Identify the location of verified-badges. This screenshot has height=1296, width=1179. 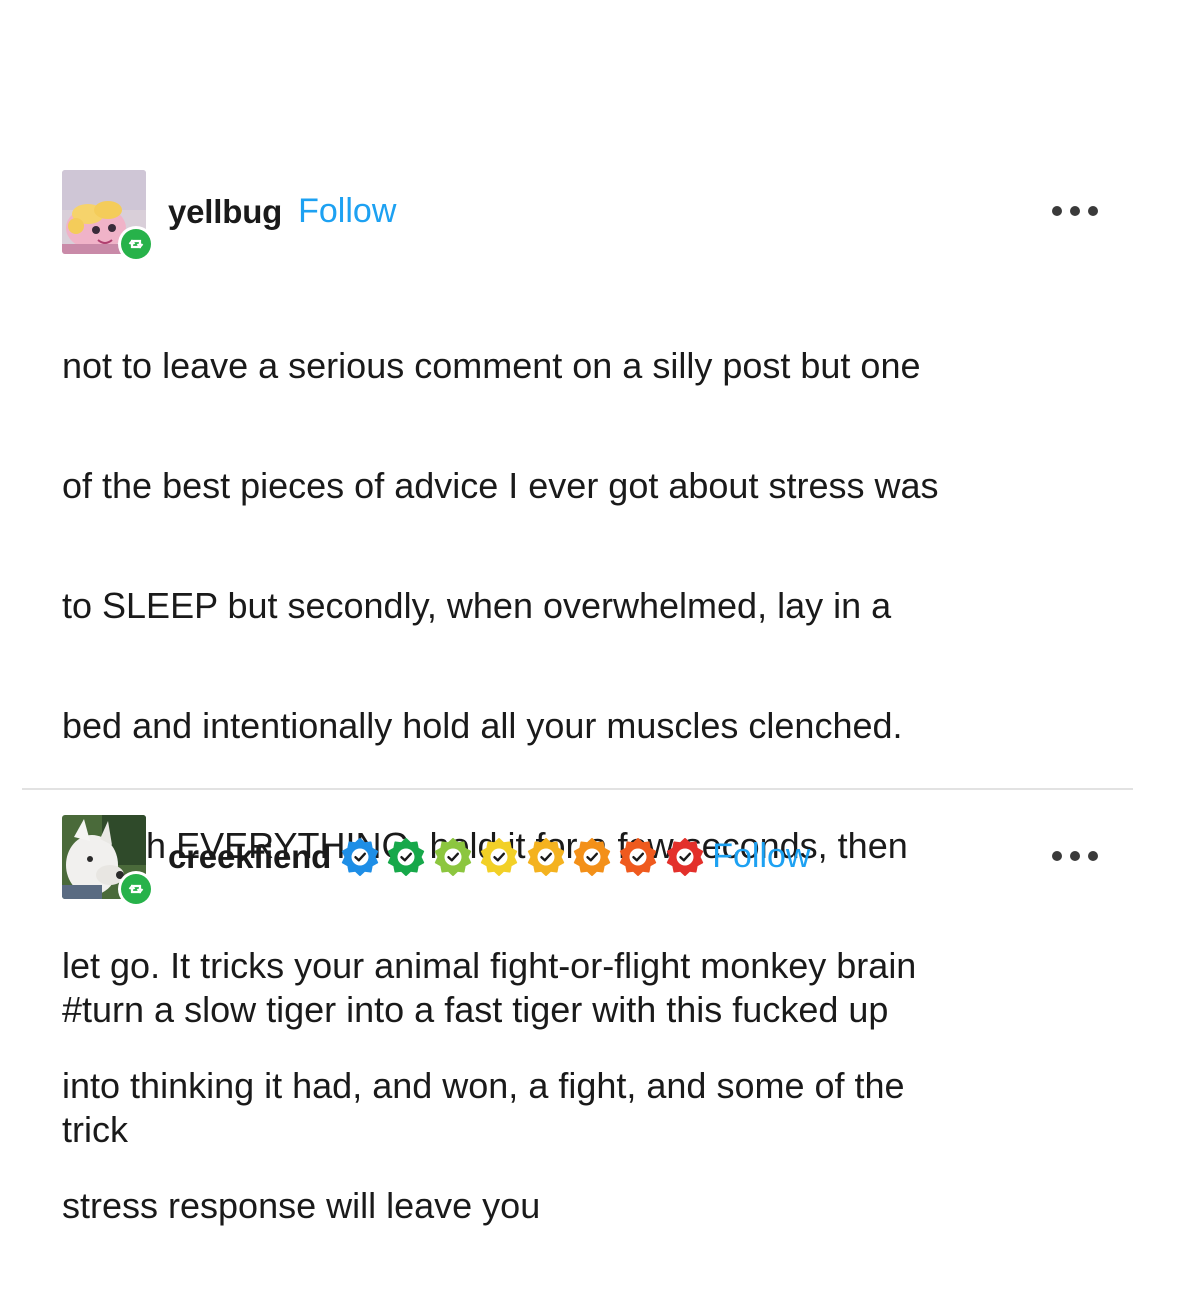
(526, 856).